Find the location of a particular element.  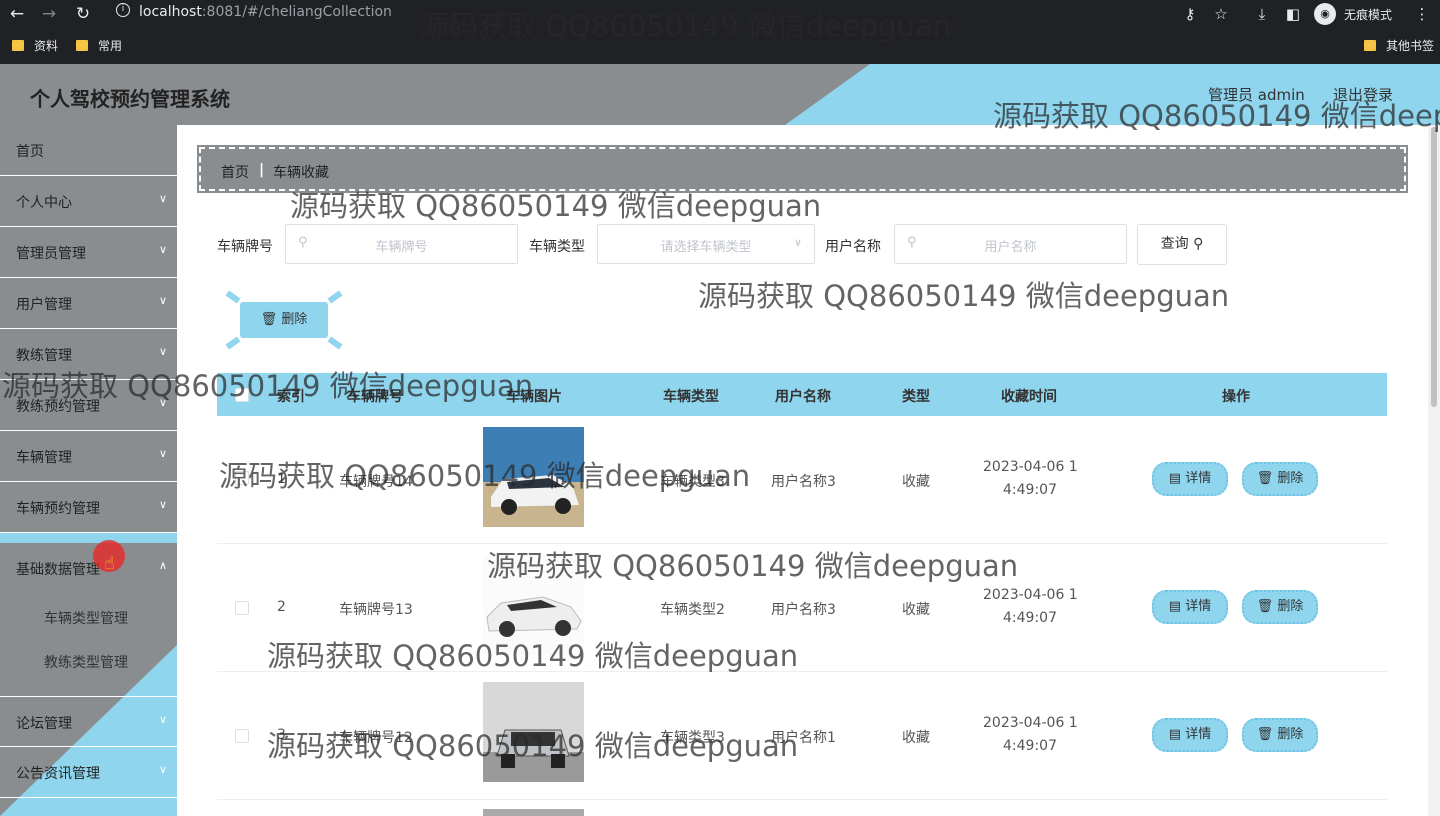

query-button: 查询 ⚲ is located at coordinates (1182, 244).